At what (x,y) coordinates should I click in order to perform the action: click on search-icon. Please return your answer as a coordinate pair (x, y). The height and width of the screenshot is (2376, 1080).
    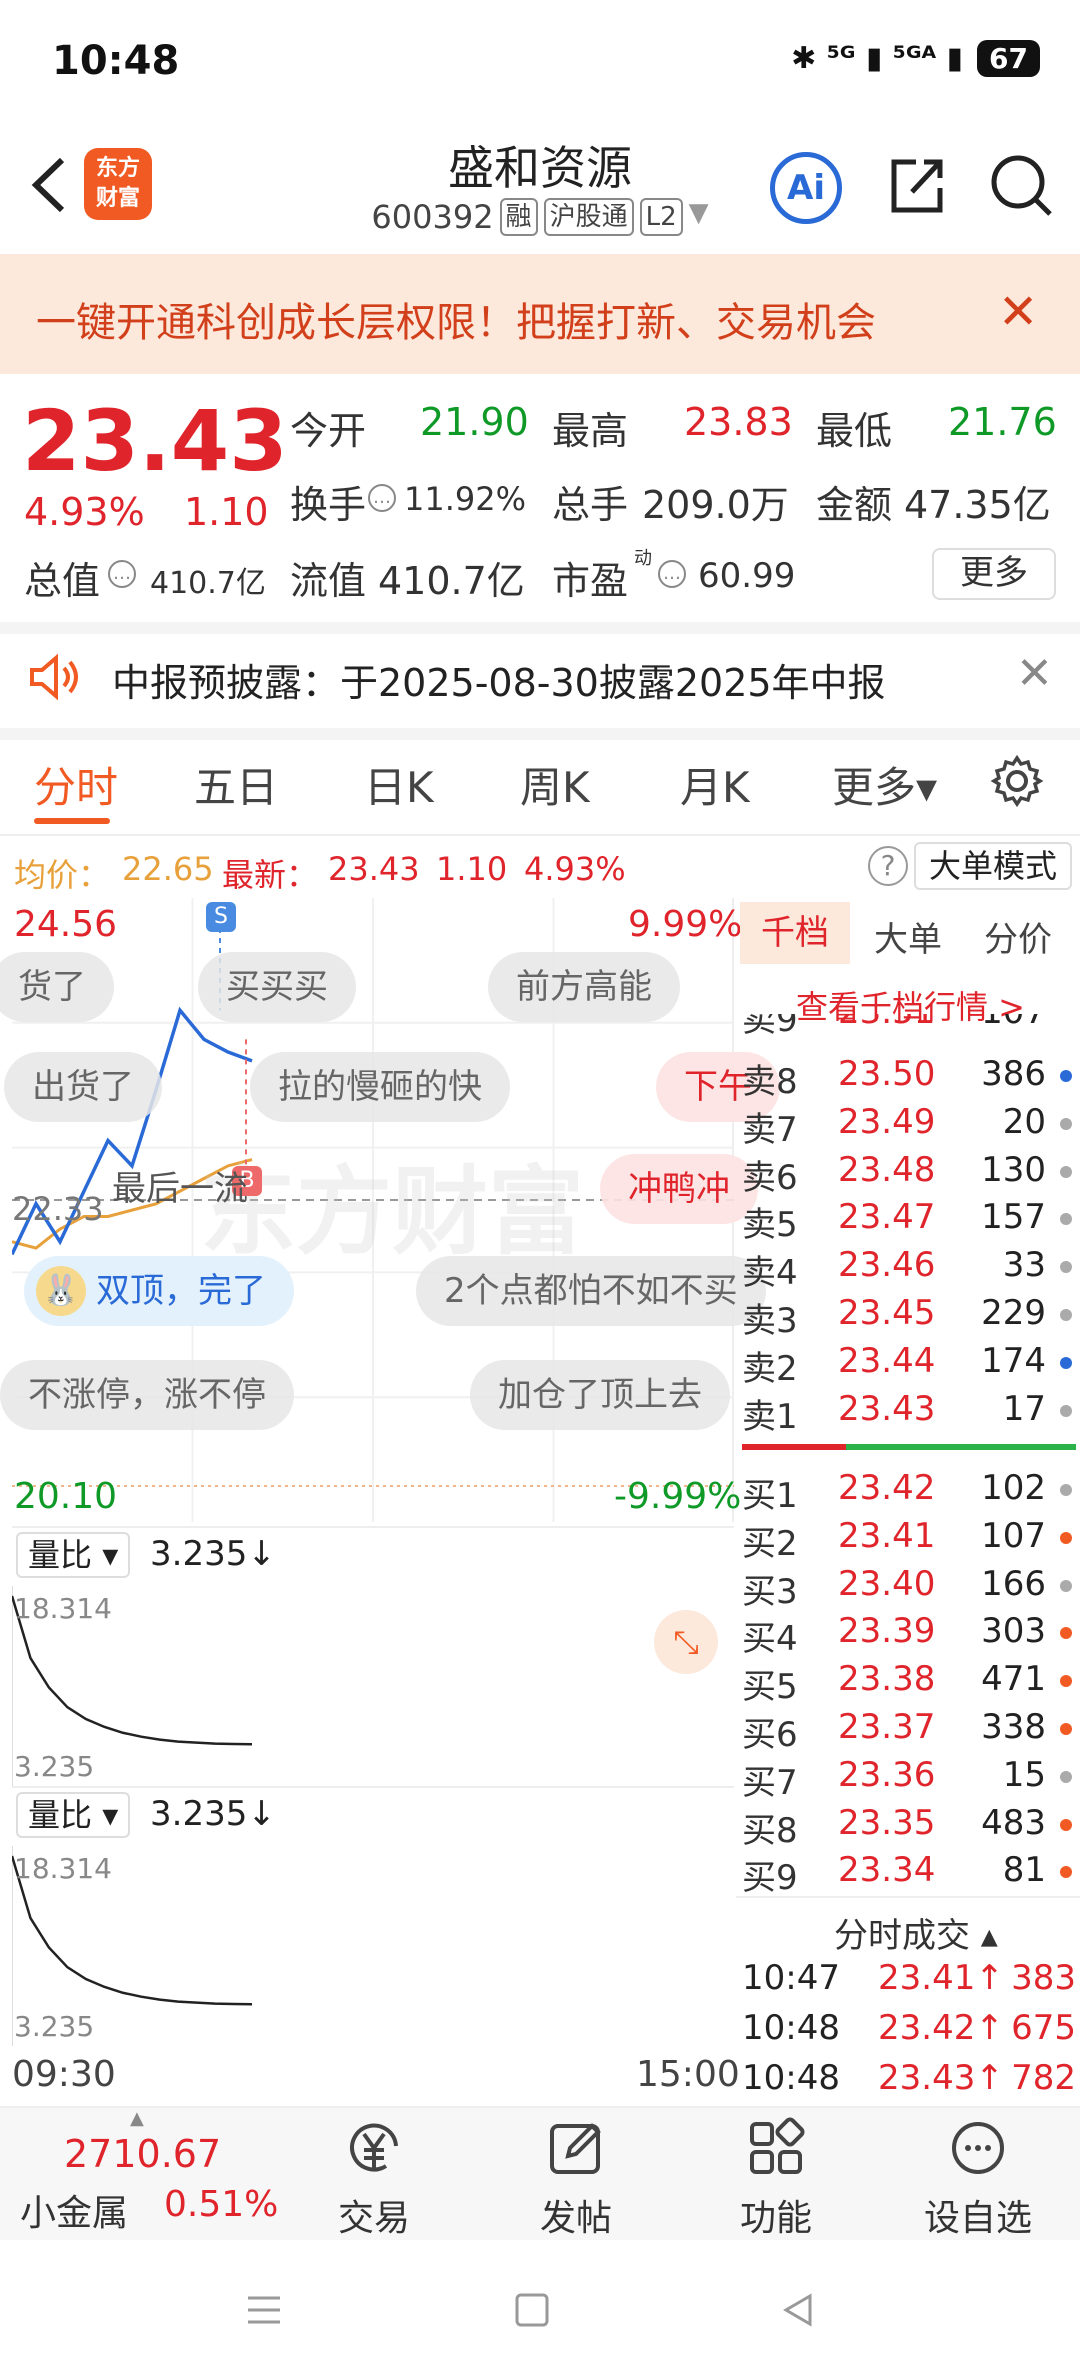
    Looking at the image, I should click on (1021, 185).